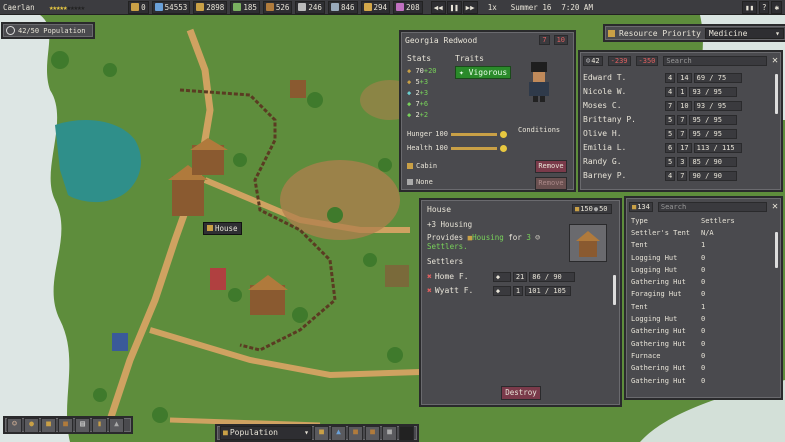 The height and width of the screenshot is (442, 785). Describe the element at coordinates (418, 93) in the screenshot. I see `stat-row: ◆ 2+3` at that location.